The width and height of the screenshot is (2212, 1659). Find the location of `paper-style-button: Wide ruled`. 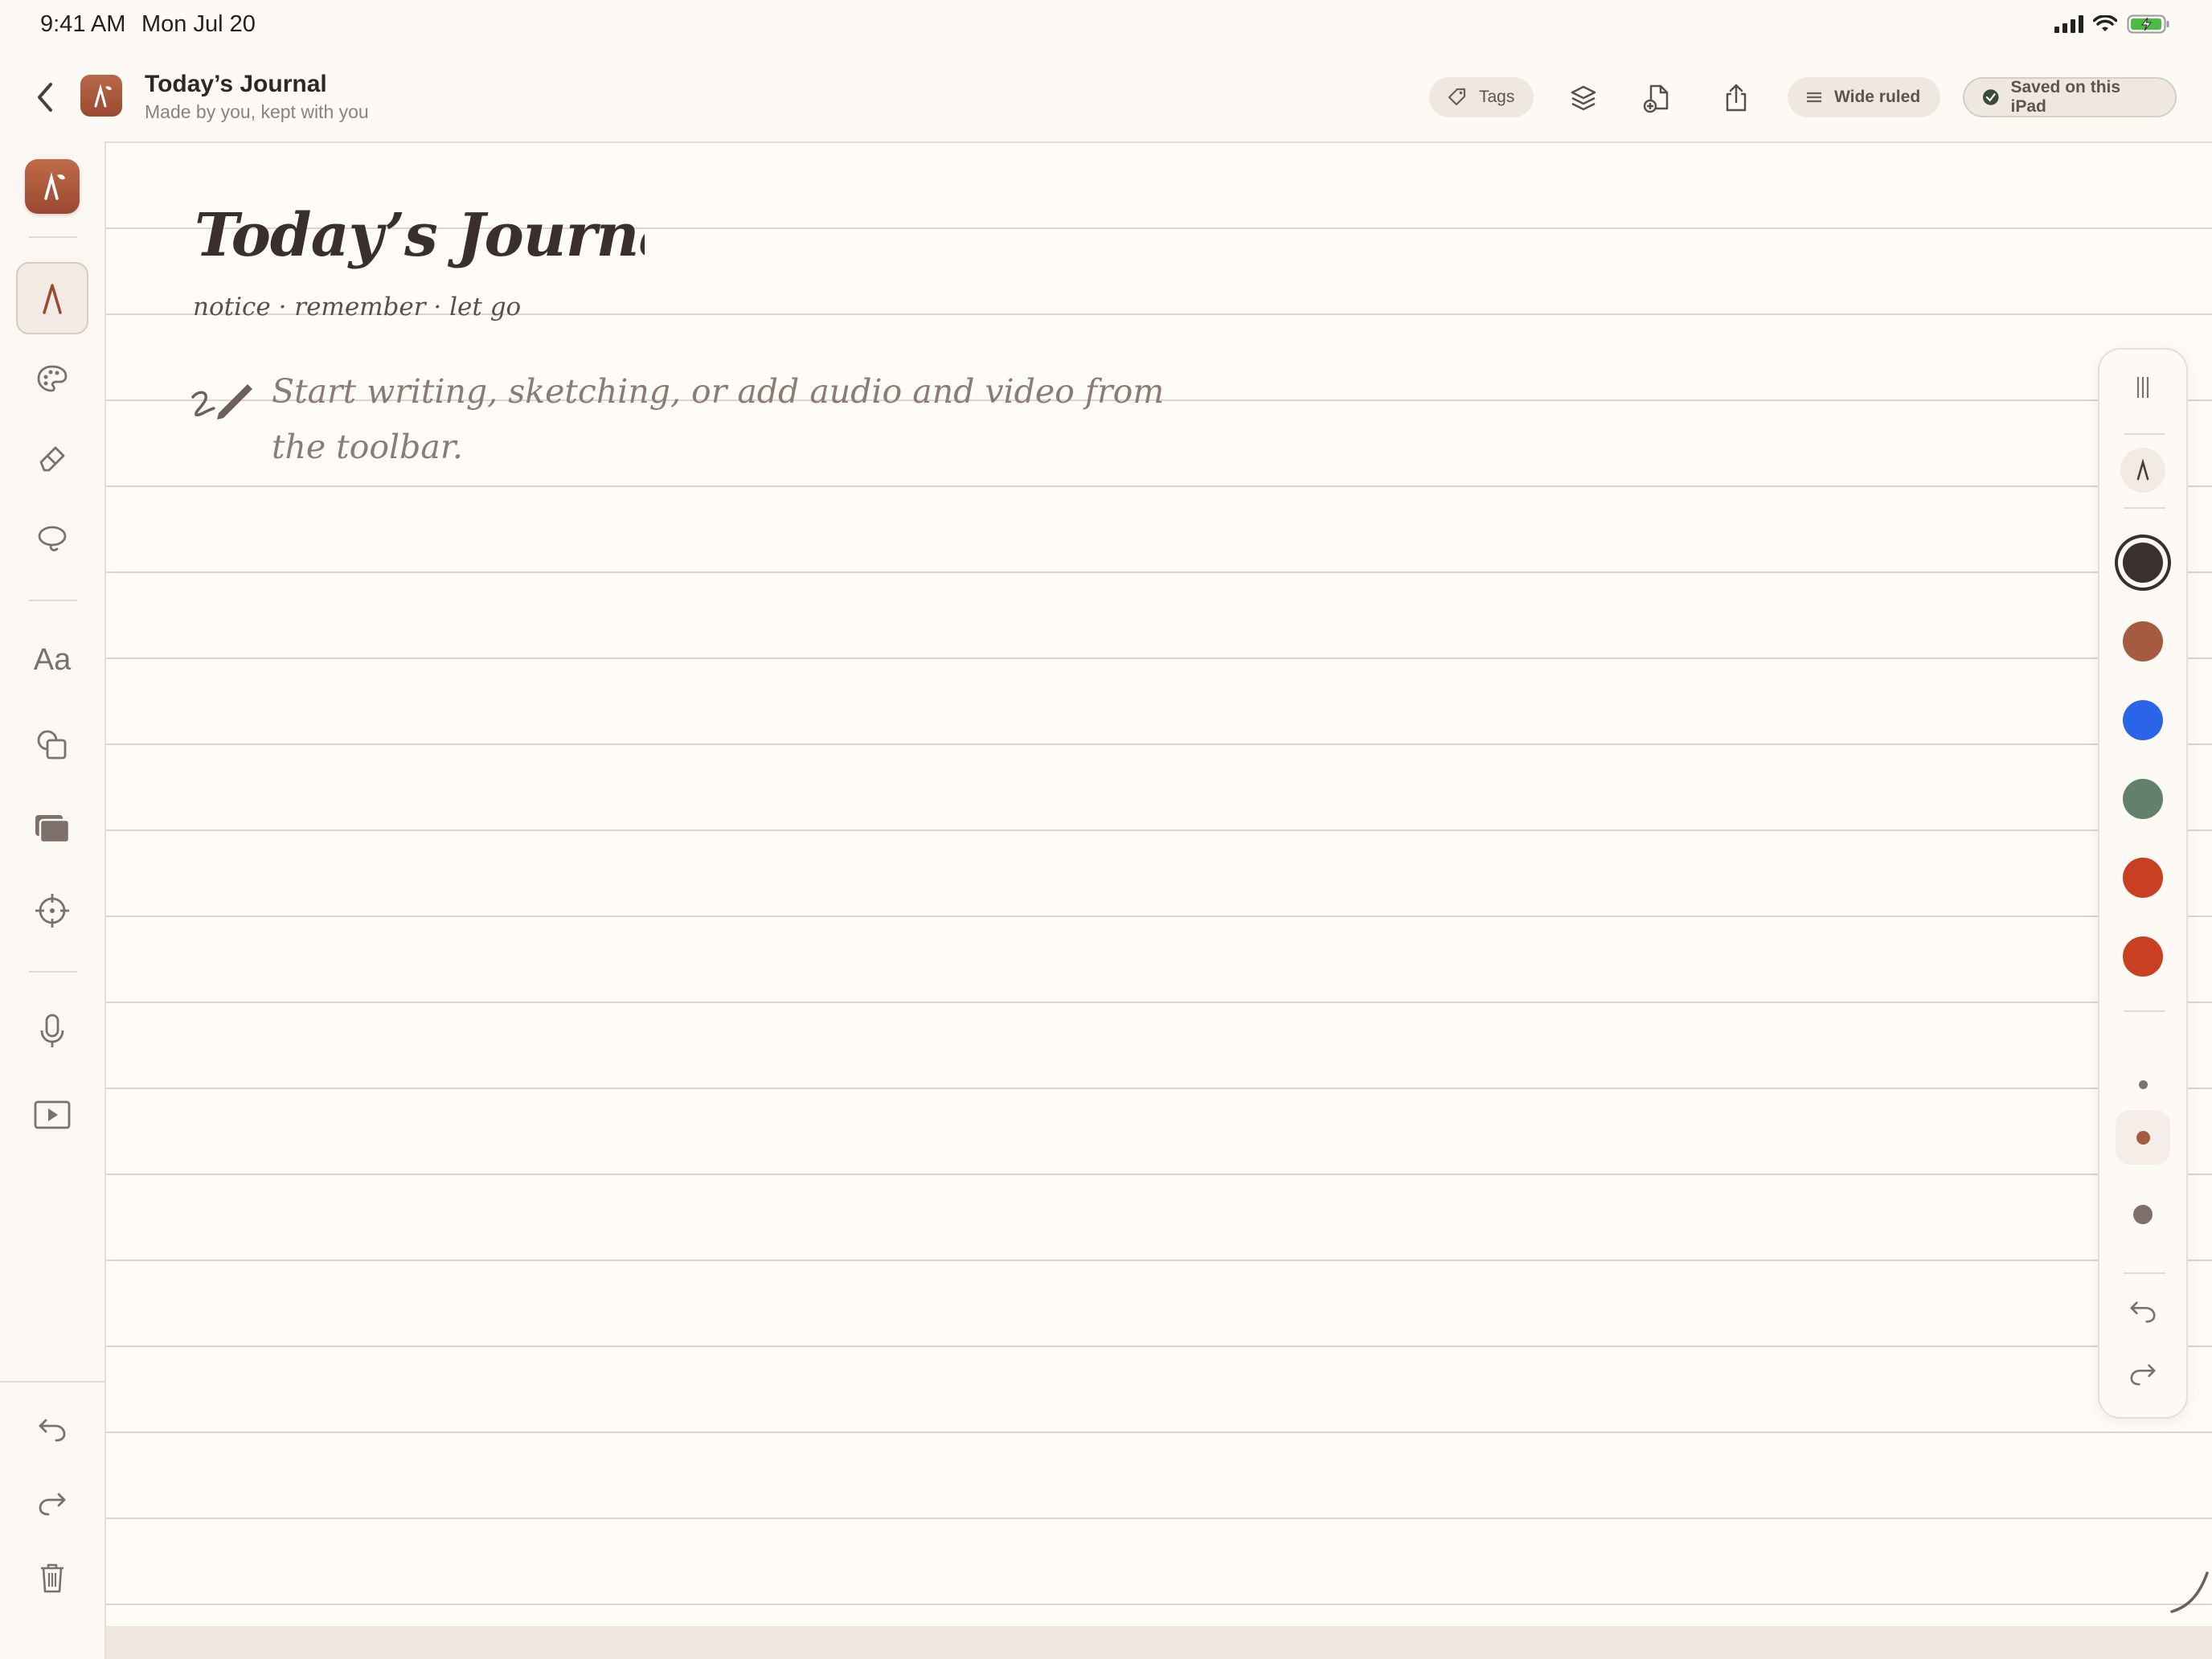

paper-style-button: Wide ruled is located at coordinates (1864, 97).